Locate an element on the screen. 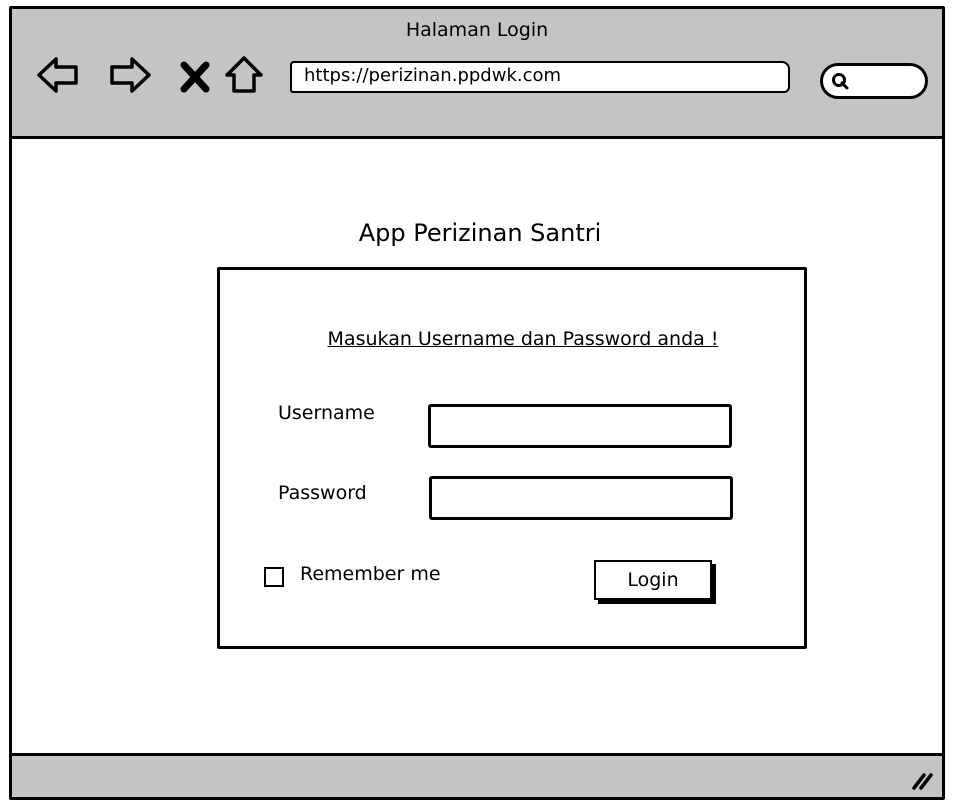 The image size is (957, 805). search-icon is located at coordinates (840, 81).